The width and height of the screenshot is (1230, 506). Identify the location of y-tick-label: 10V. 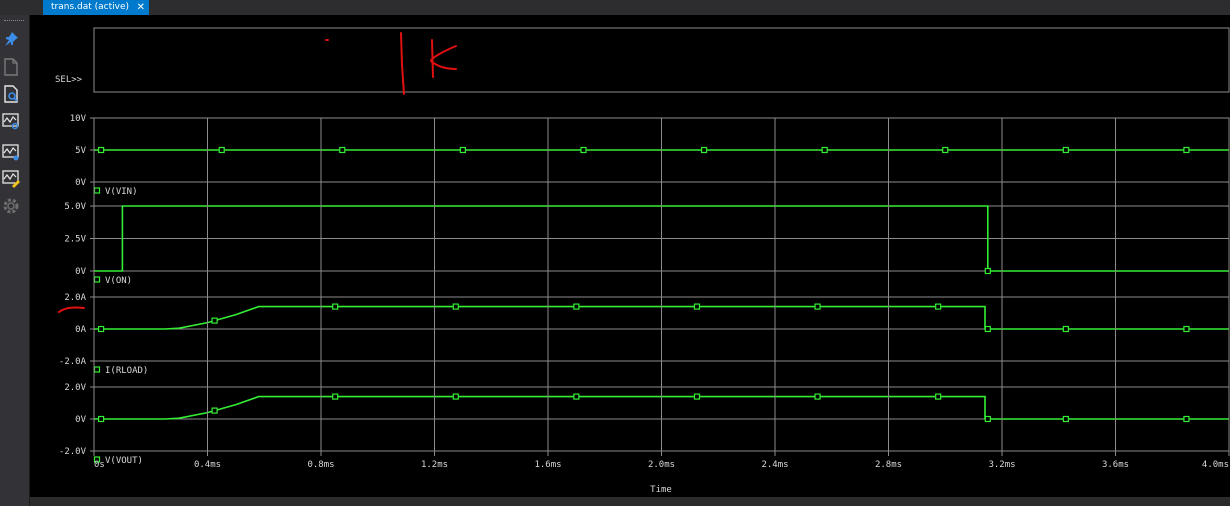
(78, 119).